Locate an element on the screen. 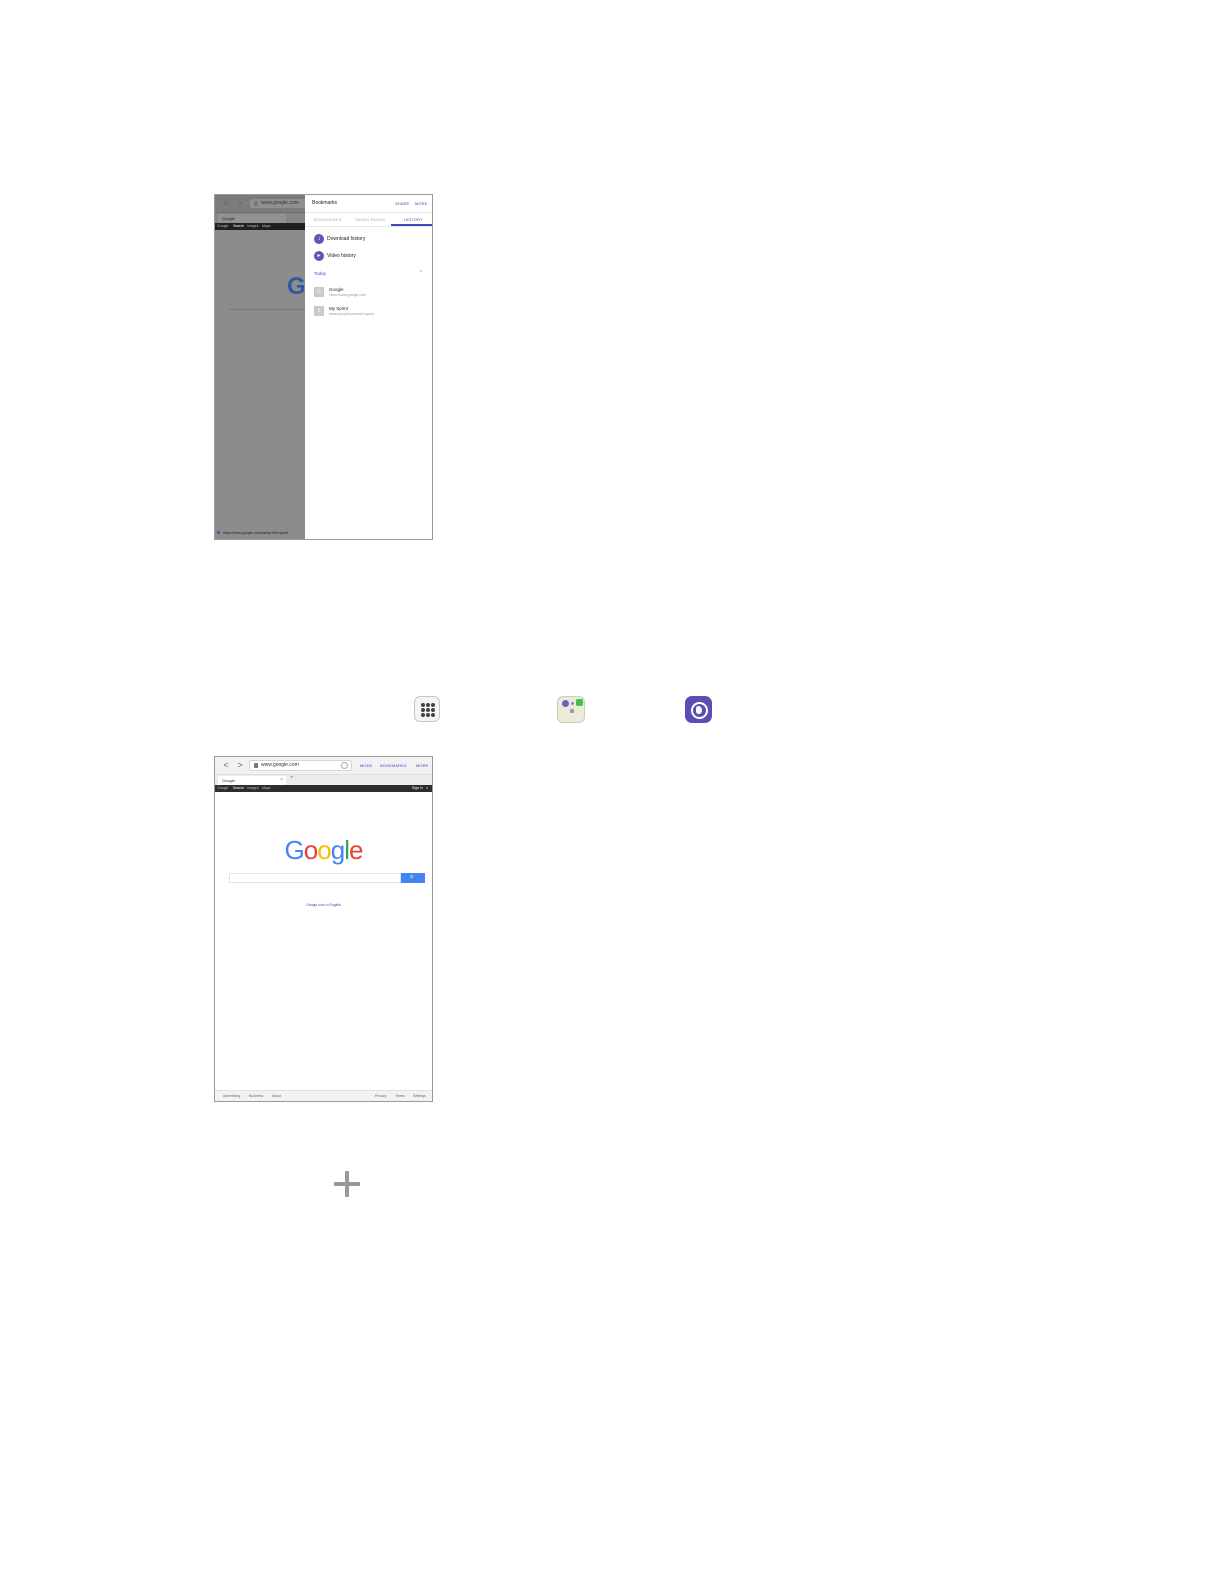 The width and height of the screenshot is (1224, 1584). footer-business: Business is located at coordinates (256, 1096).